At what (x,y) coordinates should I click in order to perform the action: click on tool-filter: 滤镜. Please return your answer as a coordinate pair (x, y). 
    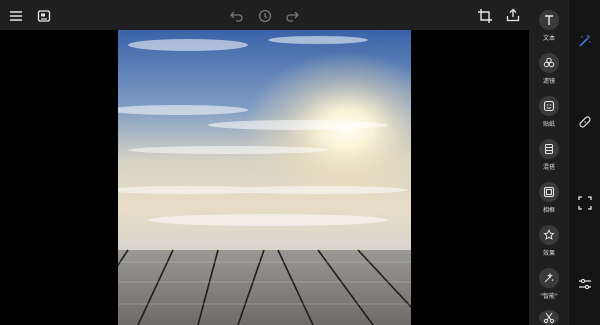
    Looking at the image, I should click on (549, 67).